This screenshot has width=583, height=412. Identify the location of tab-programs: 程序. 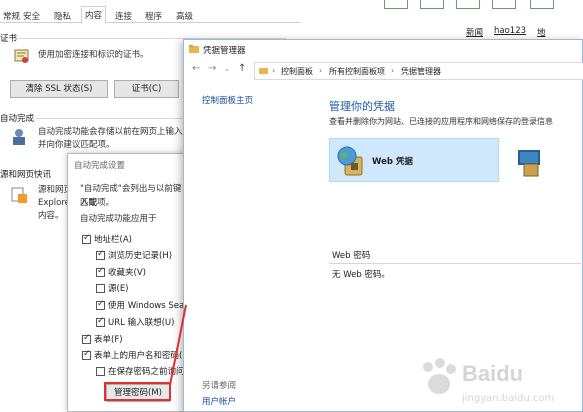
(153, 15).